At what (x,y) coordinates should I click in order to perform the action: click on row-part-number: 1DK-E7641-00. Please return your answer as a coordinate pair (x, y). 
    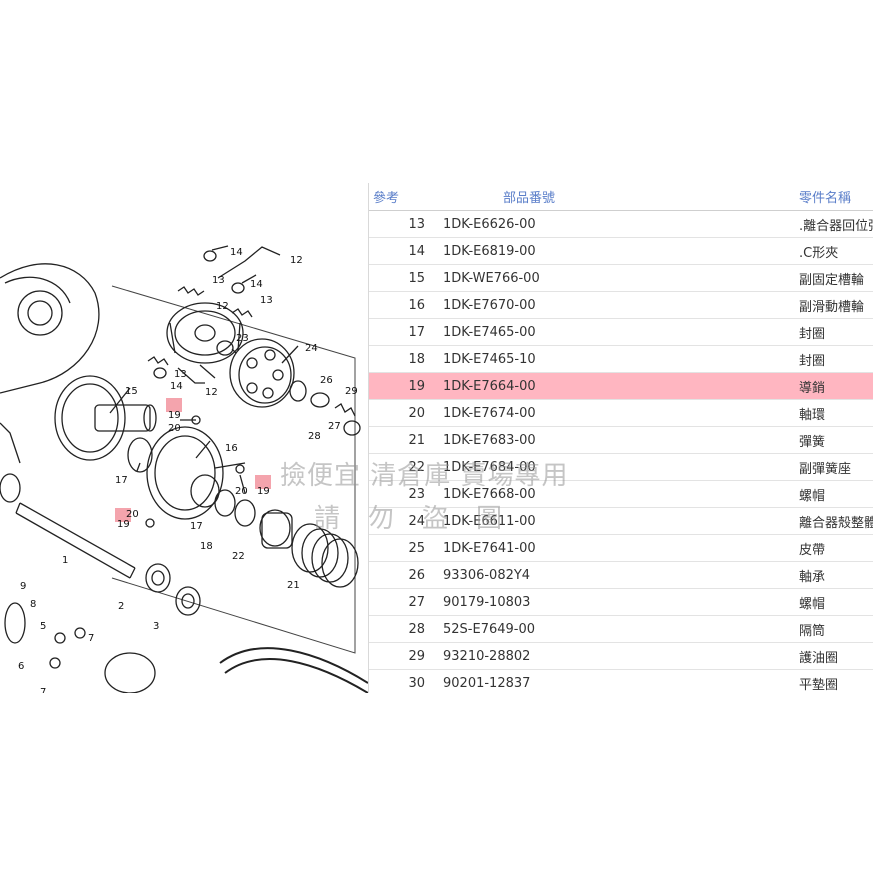
    Looking at the image, I should click on (614, 548).